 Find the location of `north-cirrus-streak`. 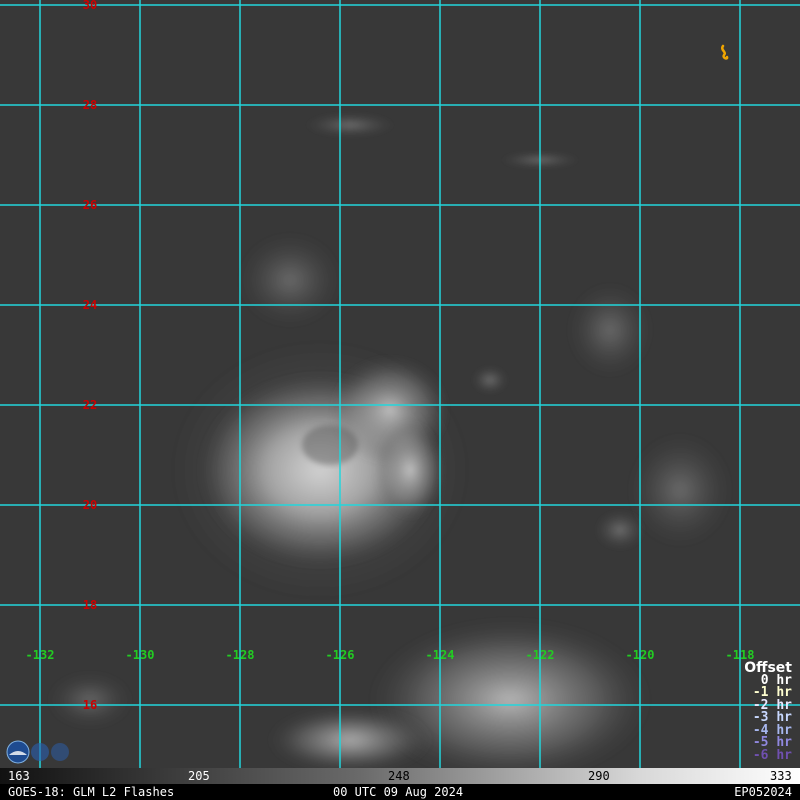

north-cirrus-streak is located at coordinates (350, 125).